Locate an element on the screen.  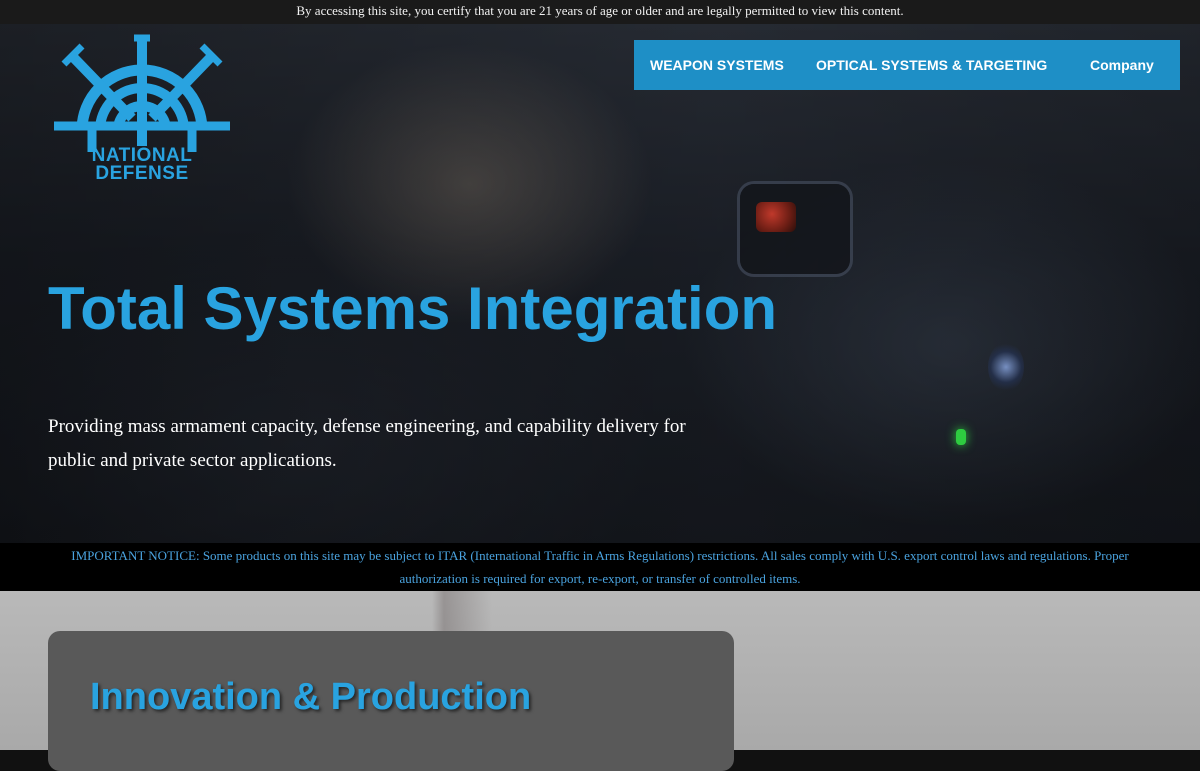
nav-weapon-systems: WEAPON SYSTEMS is located at coordinates (717, 65).